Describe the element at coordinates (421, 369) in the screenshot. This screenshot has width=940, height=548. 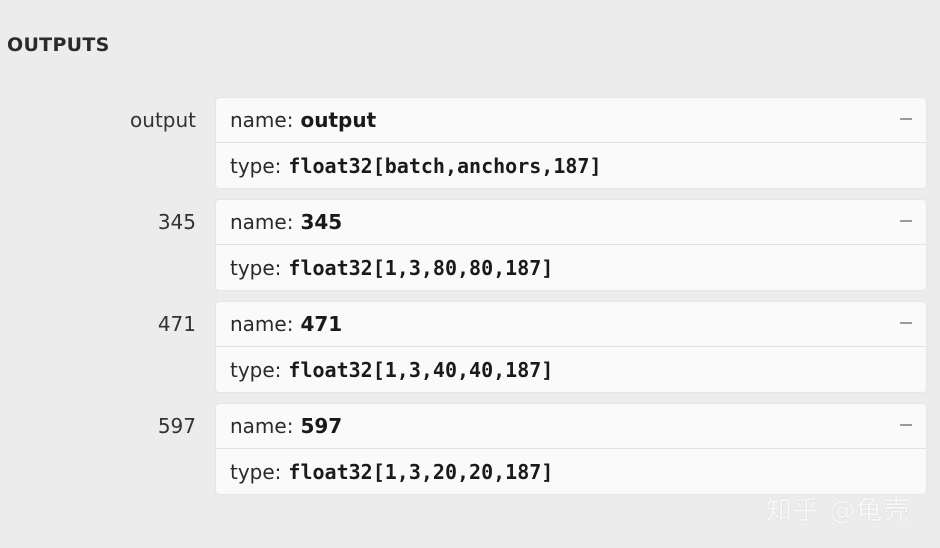
I see `type-value: float32[1,3,40,40,187]` at that location.